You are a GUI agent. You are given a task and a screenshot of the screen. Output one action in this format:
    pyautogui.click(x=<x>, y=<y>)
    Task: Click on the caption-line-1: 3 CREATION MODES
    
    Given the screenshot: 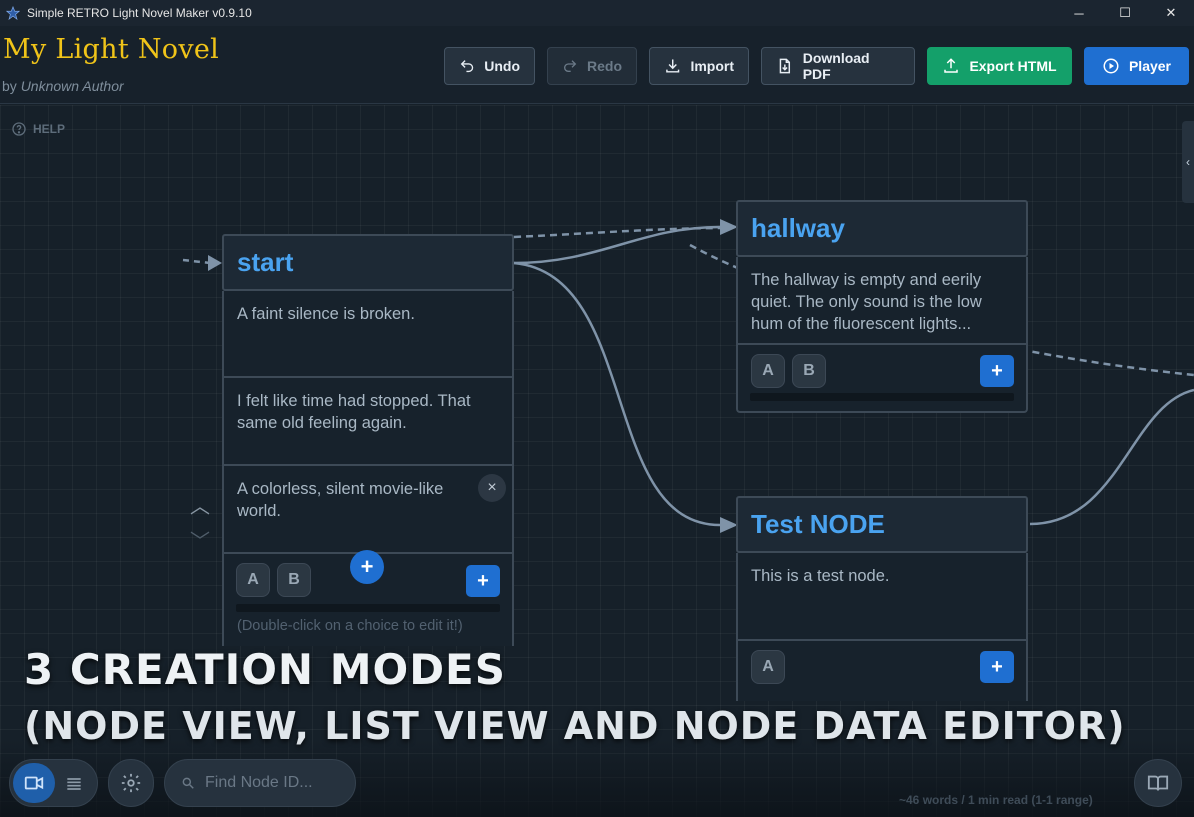 What is the action you would take?
    pyautogui.click(x=265, y=669)
    